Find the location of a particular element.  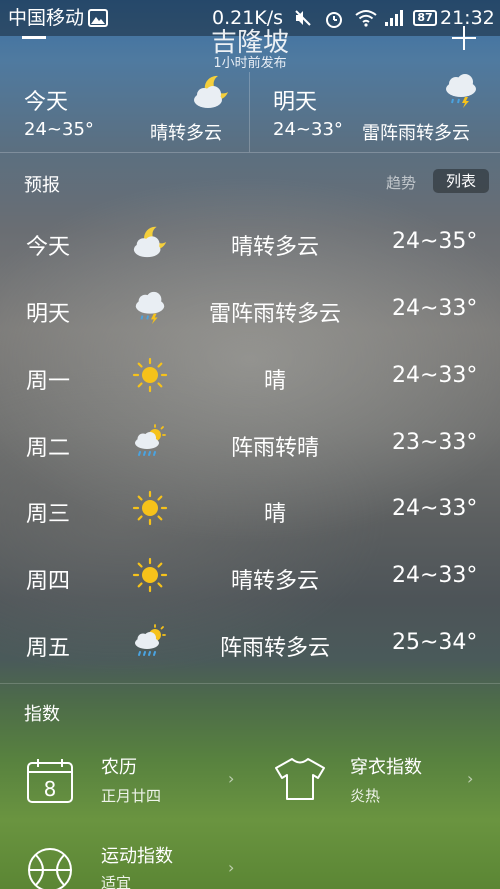

summary-condition: 雷阵雨转多云 is located at coordinates (416, 133).